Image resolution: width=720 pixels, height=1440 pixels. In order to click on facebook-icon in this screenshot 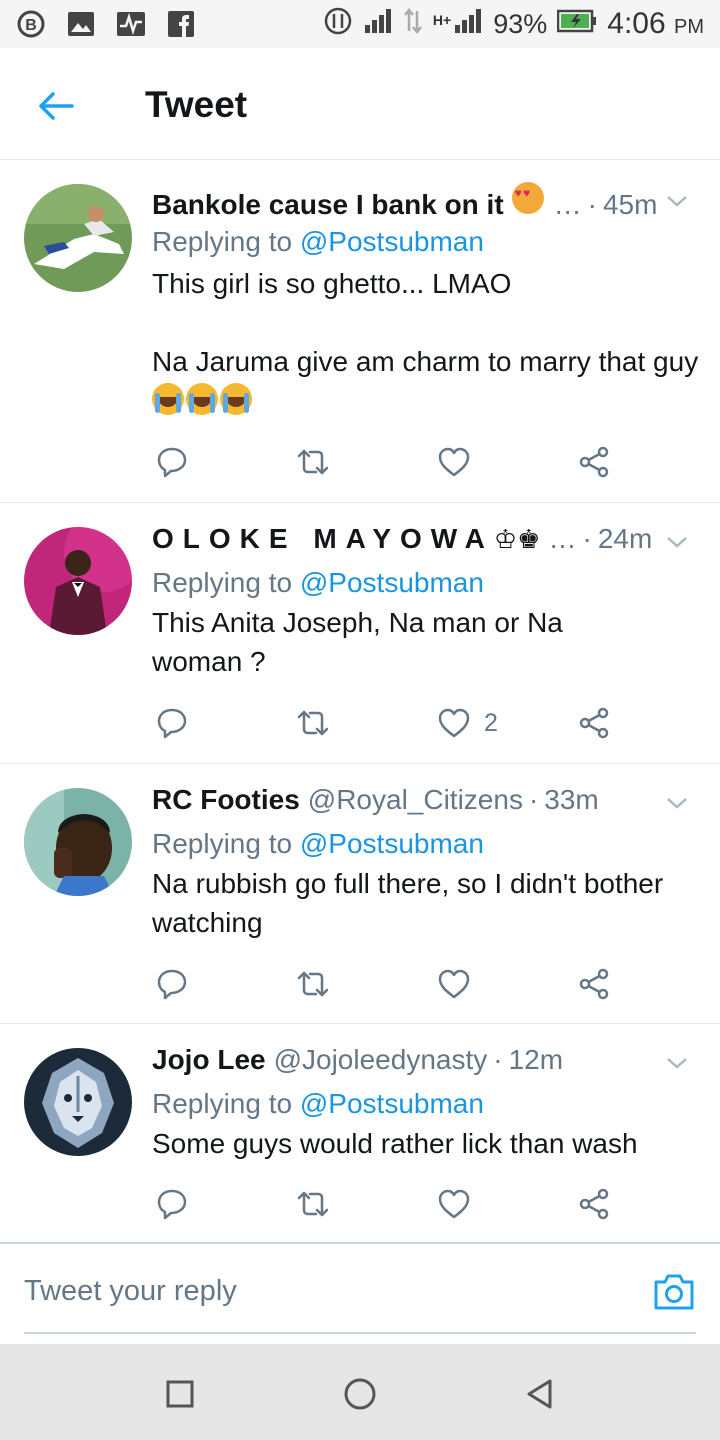, I will do `click(181, 24)`.